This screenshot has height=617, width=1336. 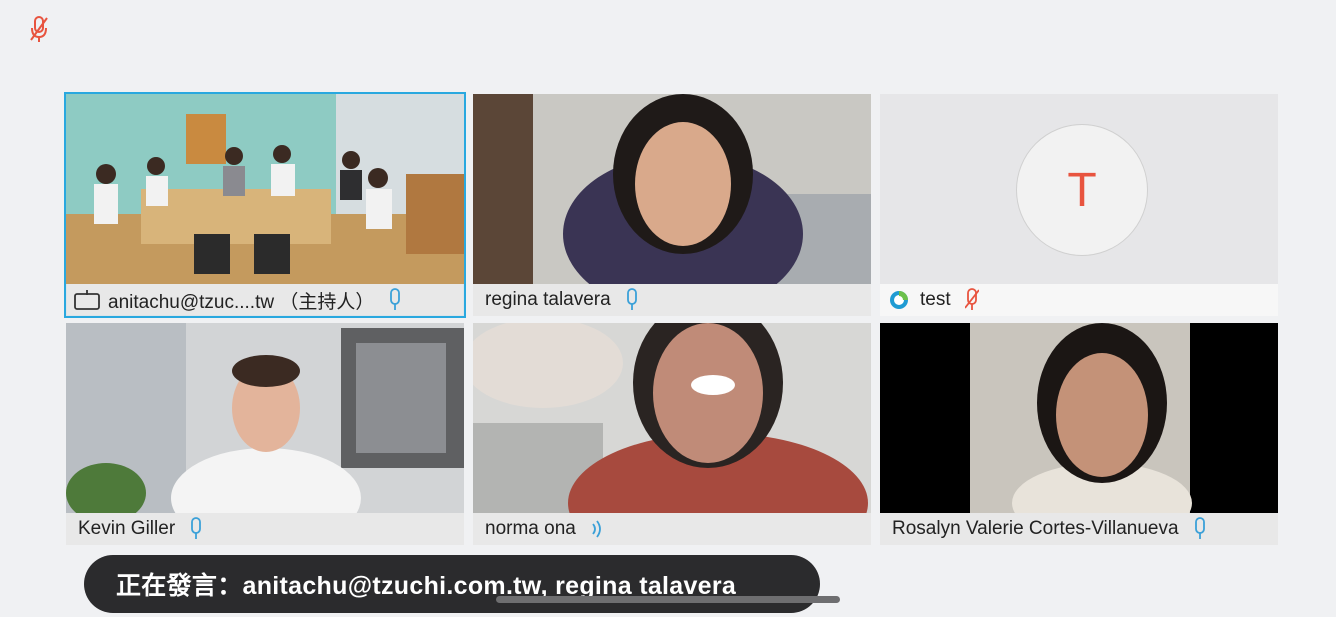 I want to click on loop-app-icon, so click(x=899, y=300).